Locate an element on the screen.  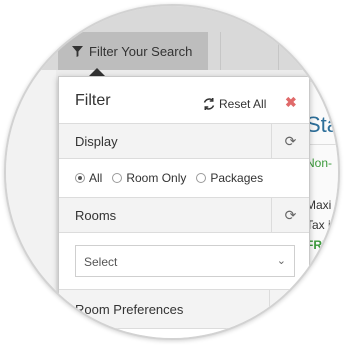
display-option-label: Packages is located at coordinates (237, 178).